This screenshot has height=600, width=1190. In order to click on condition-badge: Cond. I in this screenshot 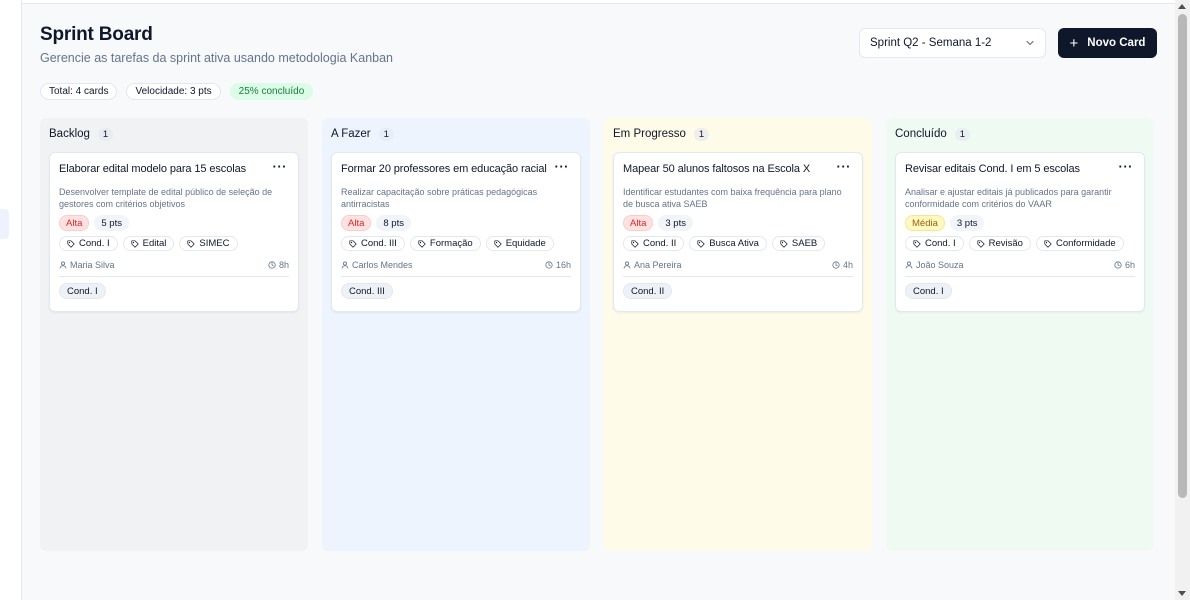, I will do `click(82, 291)`.